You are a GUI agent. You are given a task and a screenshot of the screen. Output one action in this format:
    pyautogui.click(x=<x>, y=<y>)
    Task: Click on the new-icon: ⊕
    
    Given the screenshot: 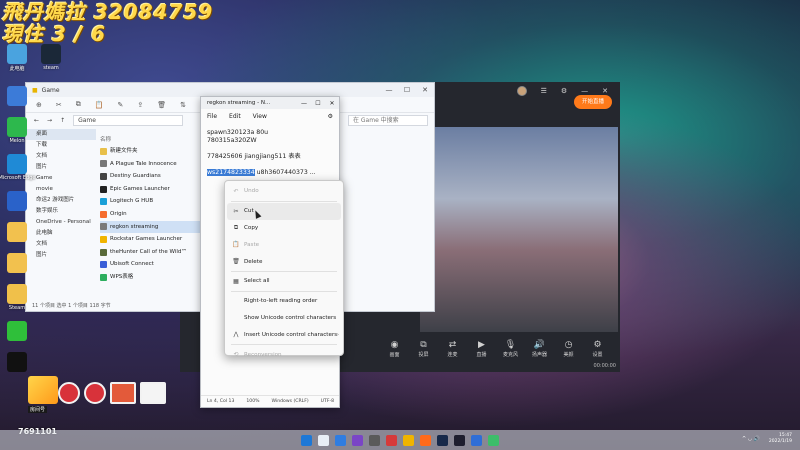 What is the action you would take?
    pyautogui.click(x=39, y=105)
    